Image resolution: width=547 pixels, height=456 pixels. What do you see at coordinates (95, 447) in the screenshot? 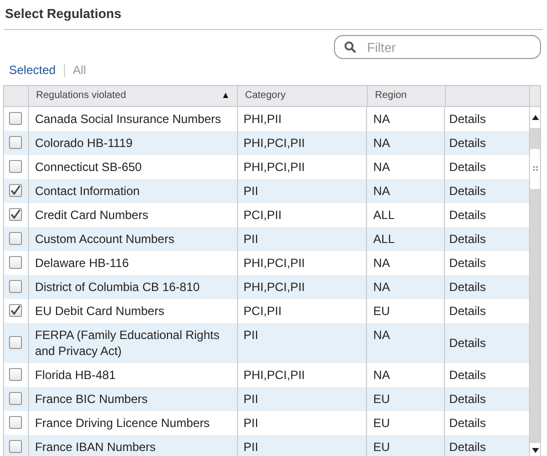
I see `regulation-name: France IBAN Numbers` at bounding box center [95, 447].